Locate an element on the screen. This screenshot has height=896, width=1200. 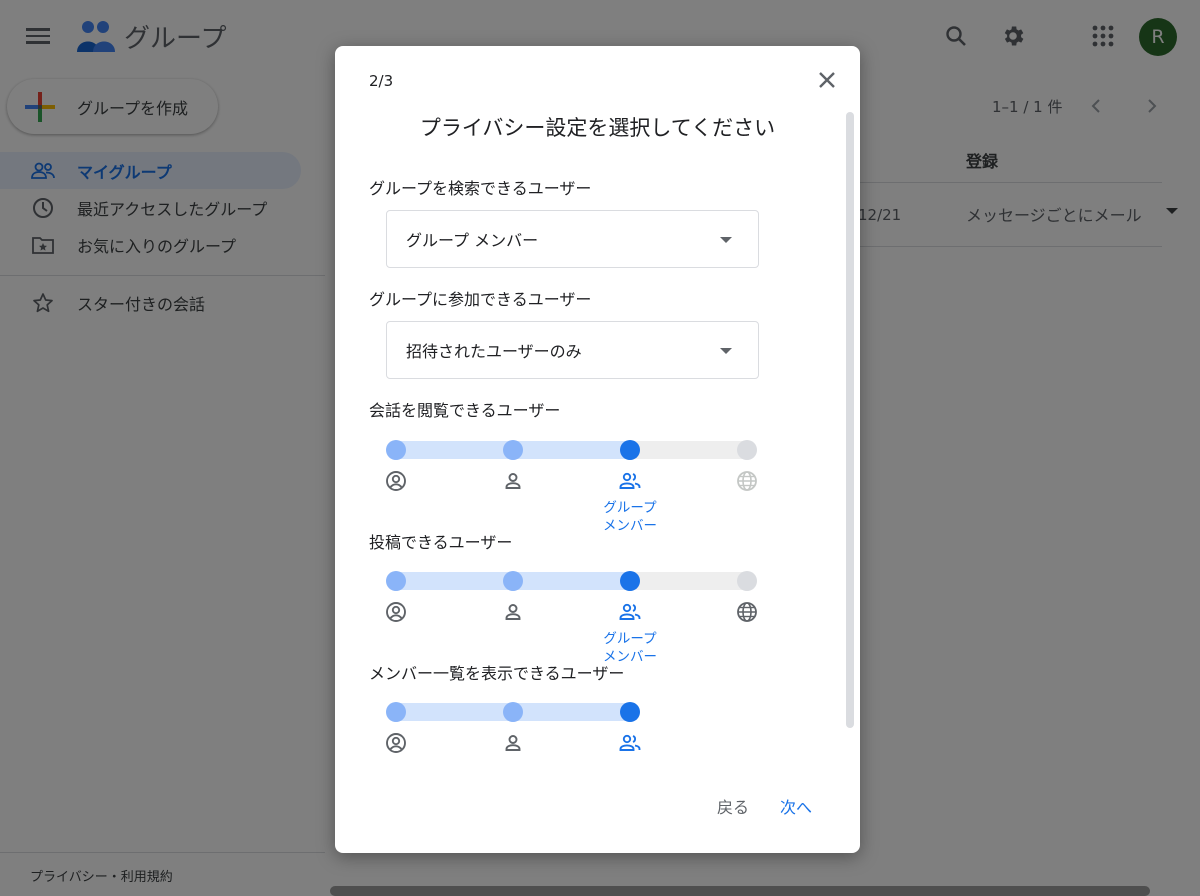
search-visibility-select: グループ メンバー is located at coordinates (572, 239).